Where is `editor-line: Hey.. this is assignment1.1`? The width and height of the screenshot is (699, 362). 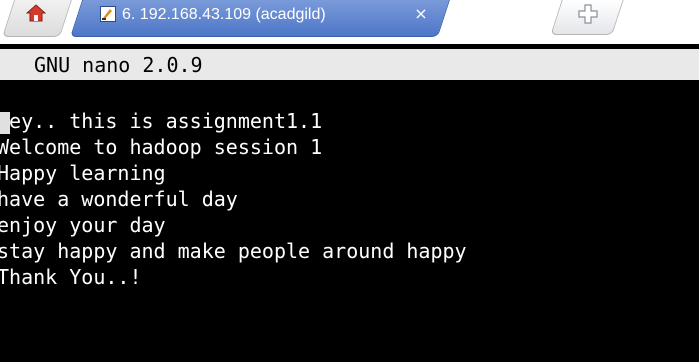 editor-line: Hey.. this is assignment1.1 is located at coordinates (161, 121).